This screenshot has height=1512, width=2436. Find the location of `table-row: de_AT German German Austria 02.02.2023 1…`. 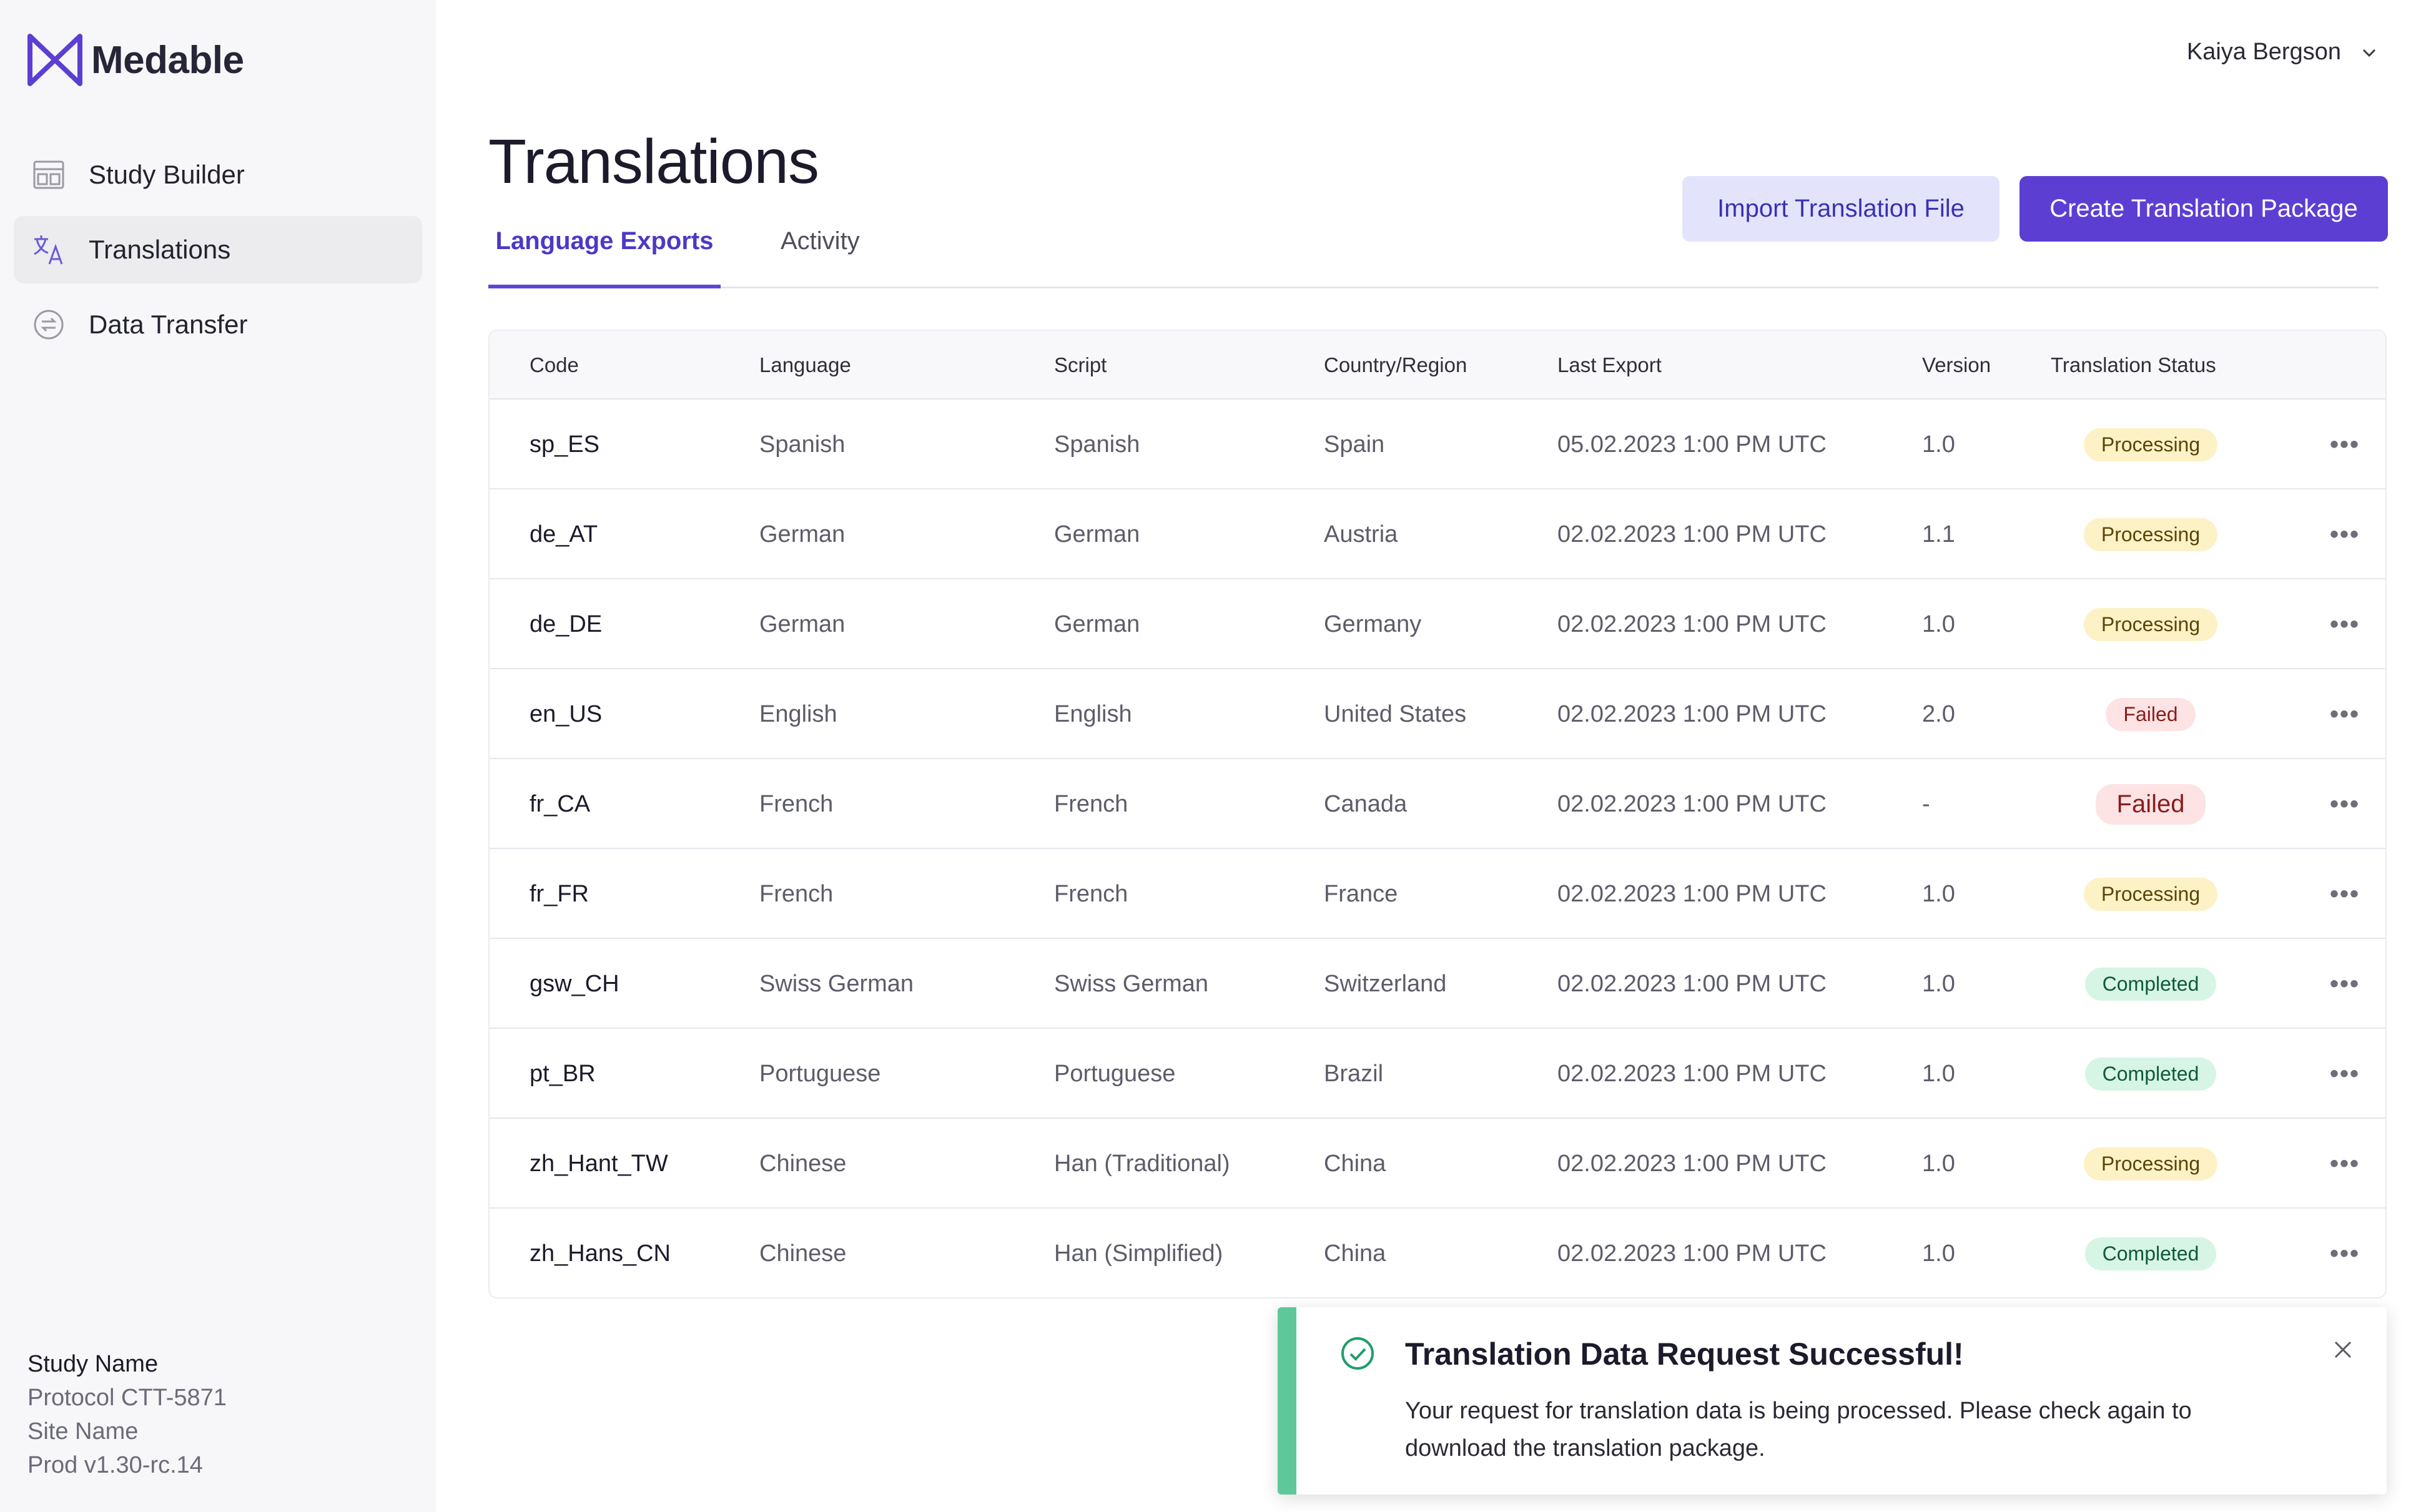

table-row: de_AT German German Austria 02.02.2023 1… is located at coordinates (1437, 534).